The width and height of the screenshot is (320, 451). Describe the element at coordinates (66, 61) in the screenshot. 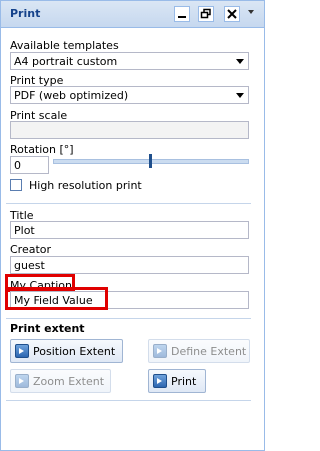

I see `templates-value: A4 portrait custom` at that location.